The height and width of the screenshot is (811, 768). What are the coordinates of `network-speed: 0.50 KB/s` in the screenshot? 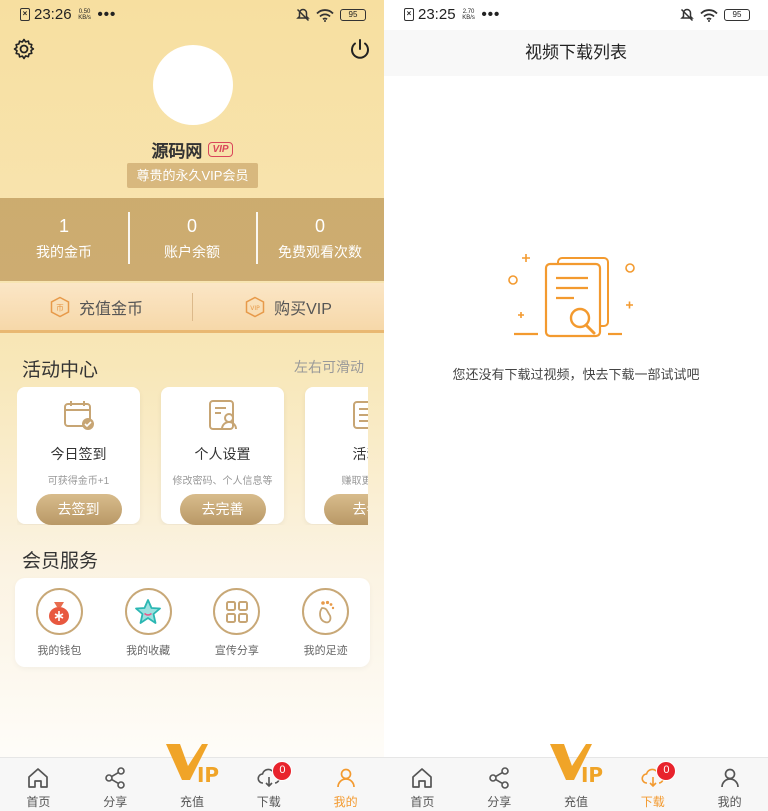 It's located at (84, 14).